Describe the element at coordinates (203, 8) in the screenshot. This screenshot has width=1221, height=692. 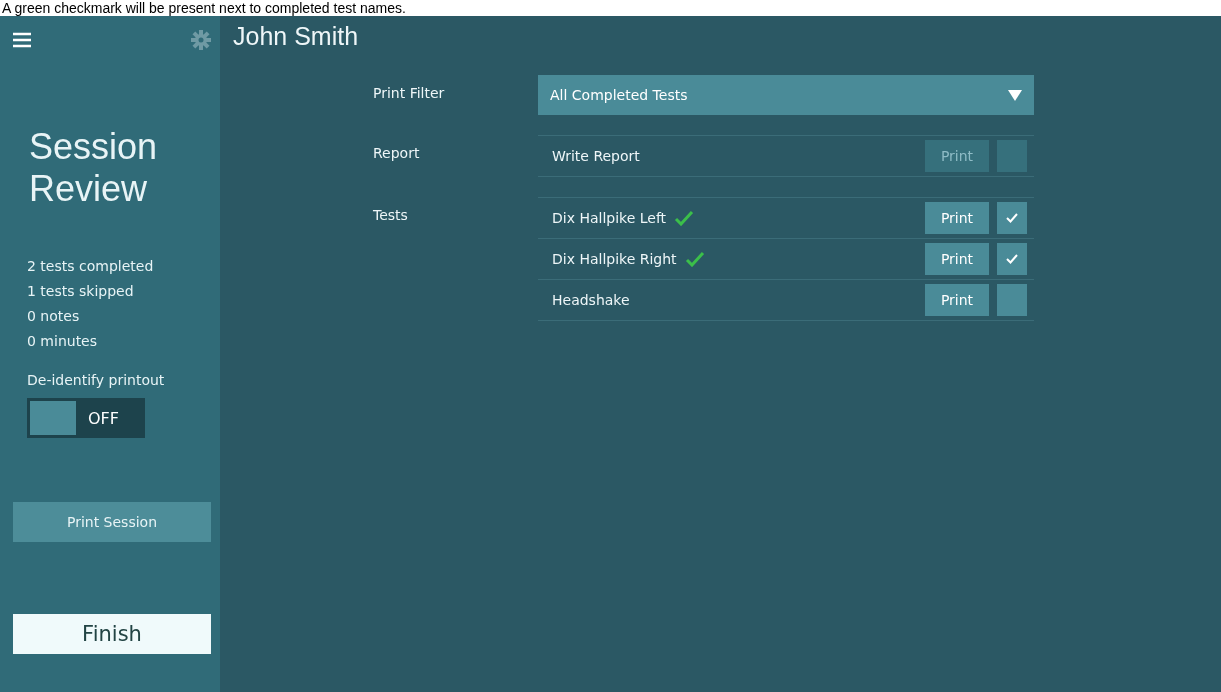
I see `caption: A green checkmark will be present next to completed test names.` at that location.